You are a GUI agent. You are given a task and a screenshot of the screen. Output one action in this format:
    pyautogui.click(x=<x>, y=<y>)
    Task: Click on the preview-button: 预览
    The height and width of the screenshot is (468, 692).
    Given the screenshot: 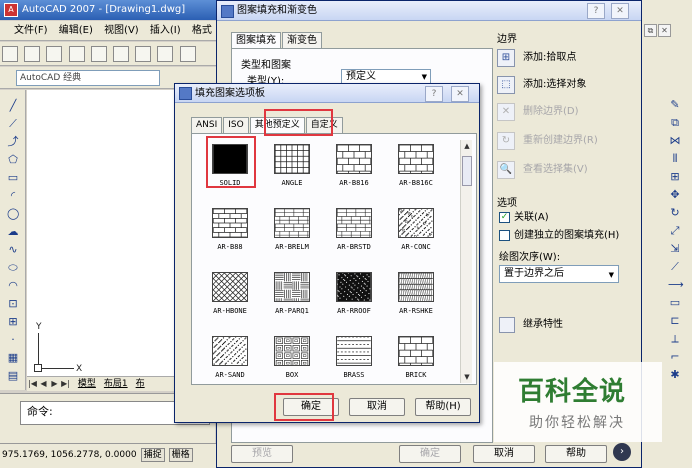 What is the action you would take?
    pyautogui.click(x=262, y=454)
    